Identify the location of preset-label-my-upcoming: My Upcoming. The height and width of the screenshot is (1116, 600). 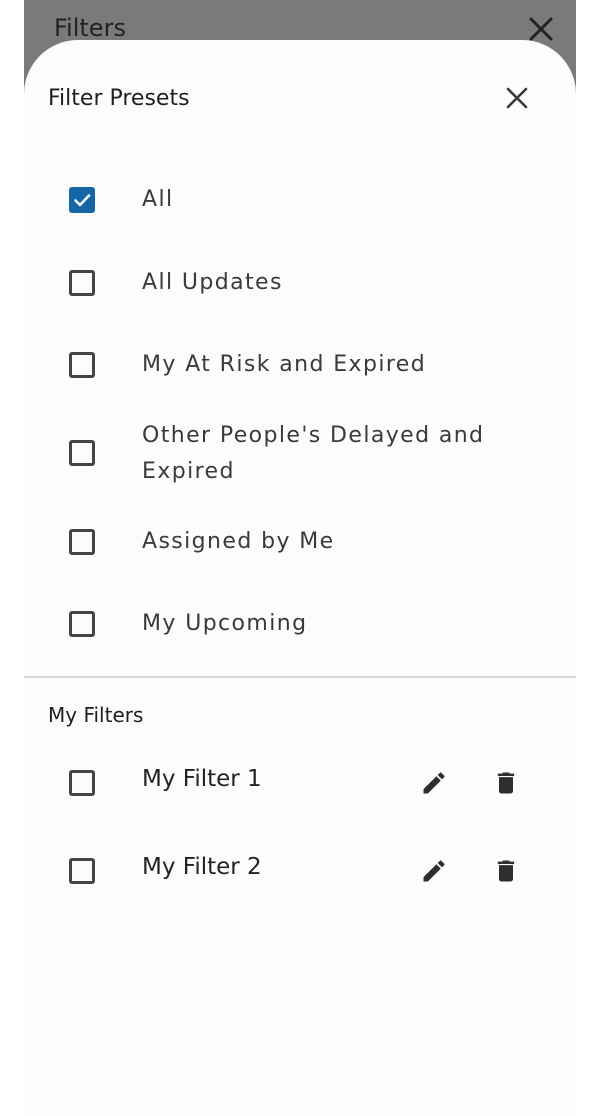
(225, 623).